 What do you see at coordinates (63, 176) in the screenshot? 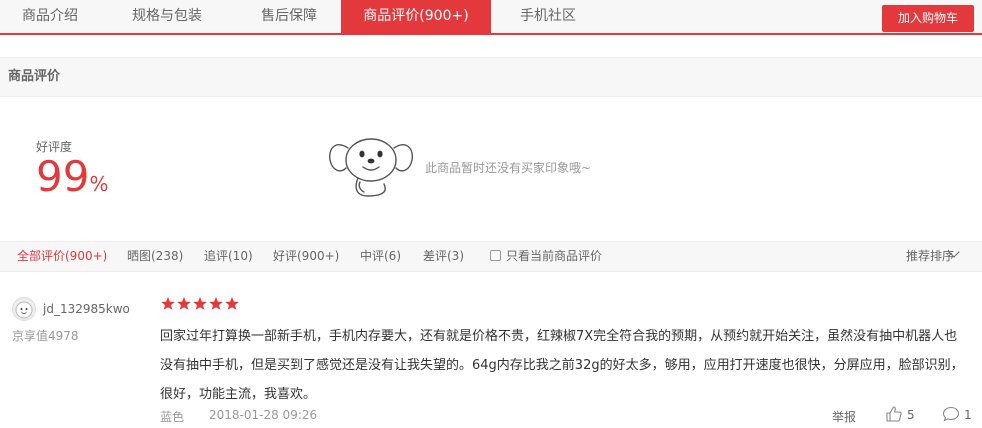
I see `rating-number: 99` at bounding box center [63, 176].